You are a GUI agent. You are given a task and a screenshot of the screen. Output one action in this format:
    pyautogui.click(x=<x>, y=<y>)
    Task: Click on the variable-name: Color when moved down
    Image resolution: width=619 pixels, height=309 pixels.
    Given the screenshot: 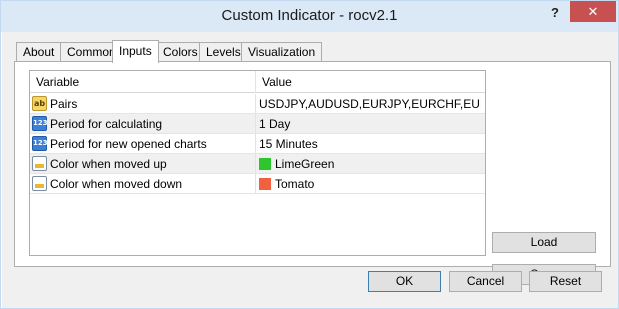 What is the action you would take?
    pyautogui.click(x=116, y=184)
    